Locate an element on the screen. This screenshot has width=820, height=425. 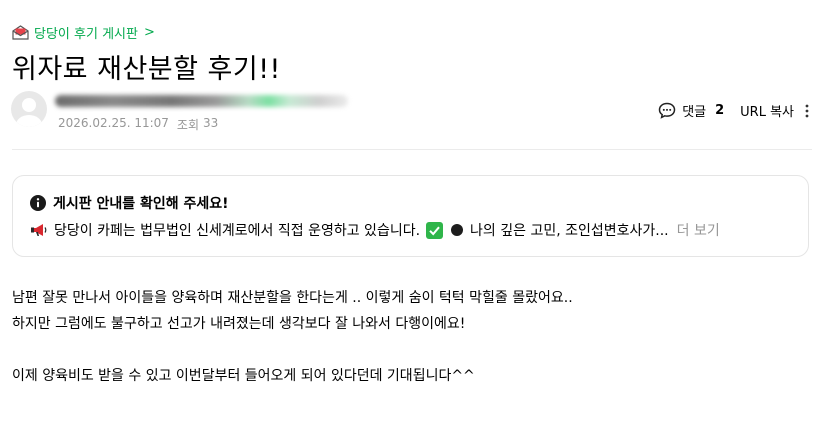
info-icon is located at coordinates (38, 203).